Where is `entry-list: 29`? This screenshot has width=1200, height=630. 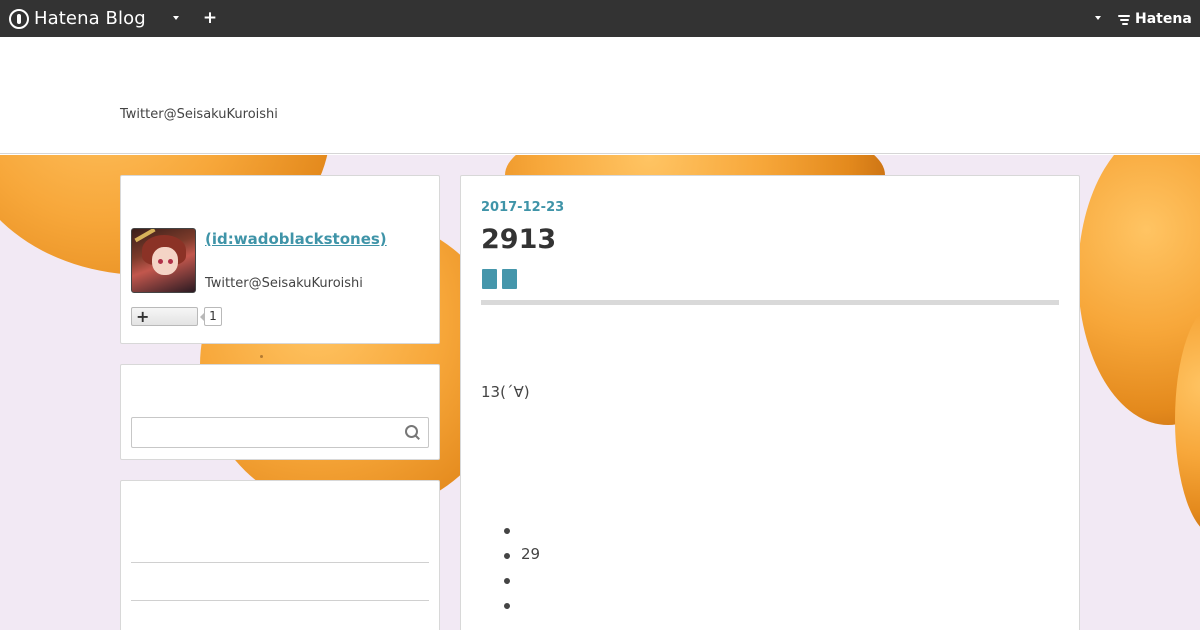
entry-list: 29 is located at coordinates (510, 567).